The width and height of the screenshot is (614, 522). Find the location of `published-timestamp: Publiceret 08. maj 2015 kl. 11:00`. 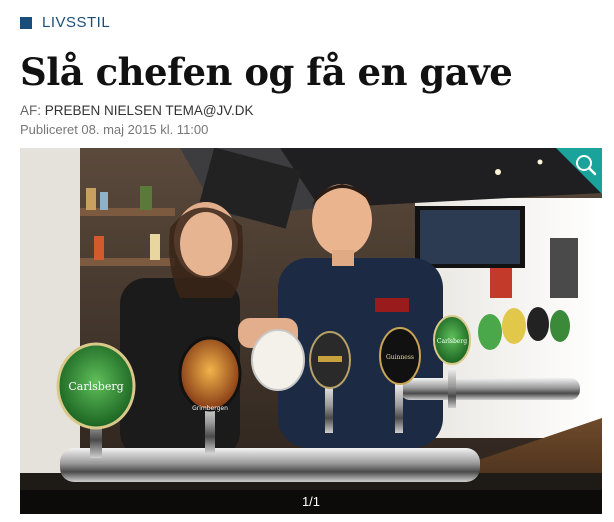

published-timestamp: Publiceret 08. maj 2015 kl. 11:00 is located at coordinates (114, 129).